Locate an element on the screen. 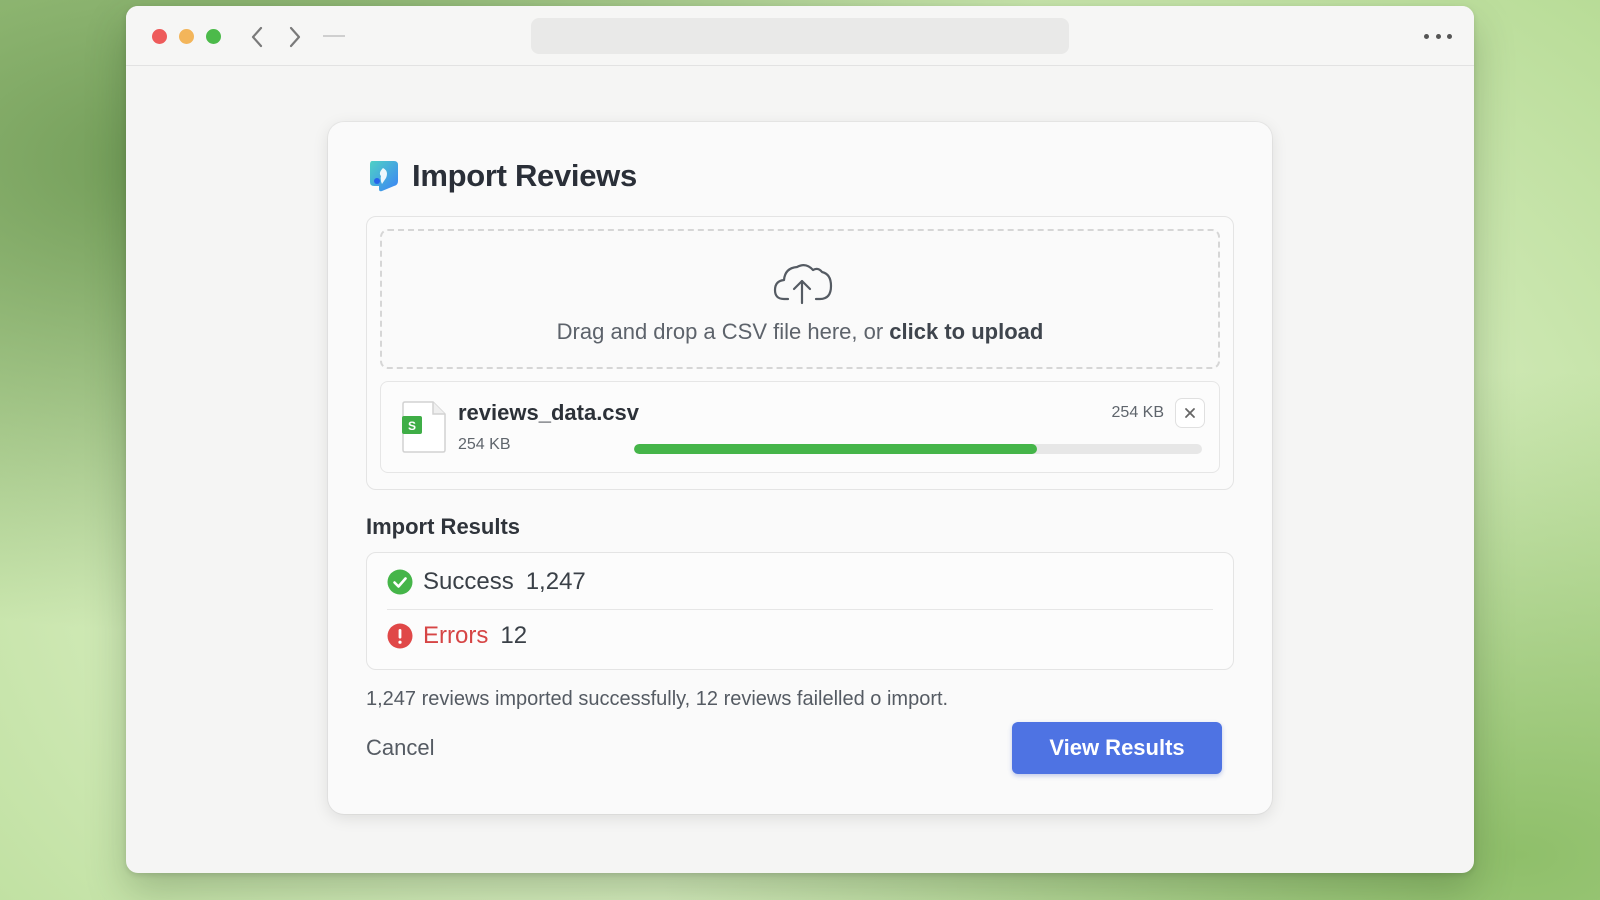  chevron-left-icon is located at coordinates (257, 37).